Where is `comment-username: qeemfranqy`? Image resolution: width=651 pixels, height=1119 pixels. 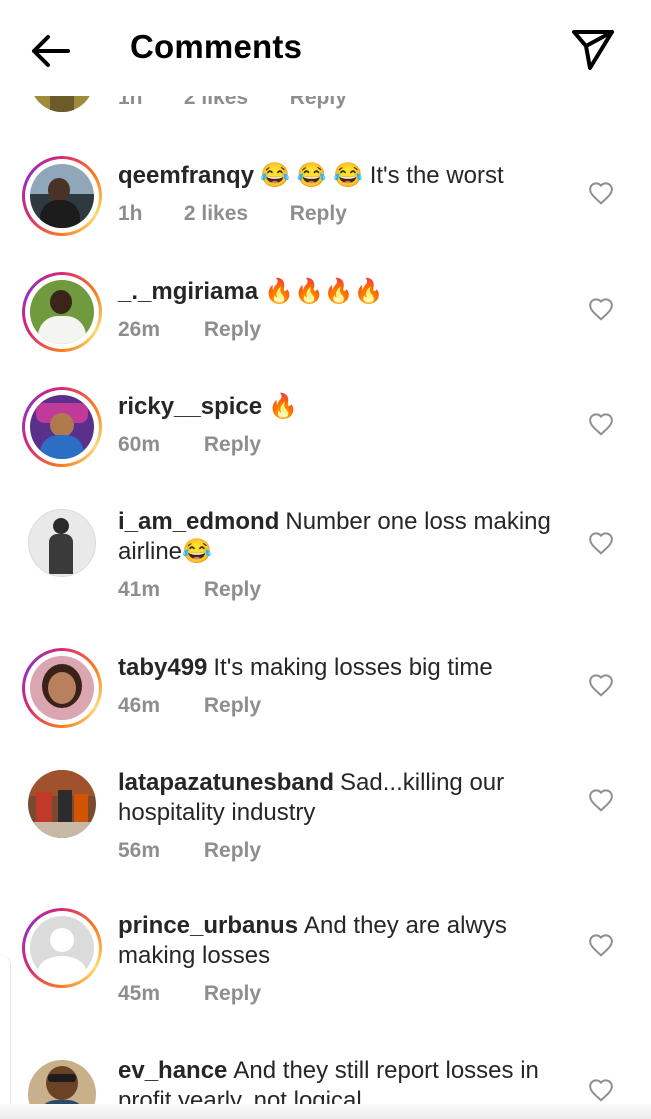 comment-username: qeemfranqy is located at coordinates (186, 175).